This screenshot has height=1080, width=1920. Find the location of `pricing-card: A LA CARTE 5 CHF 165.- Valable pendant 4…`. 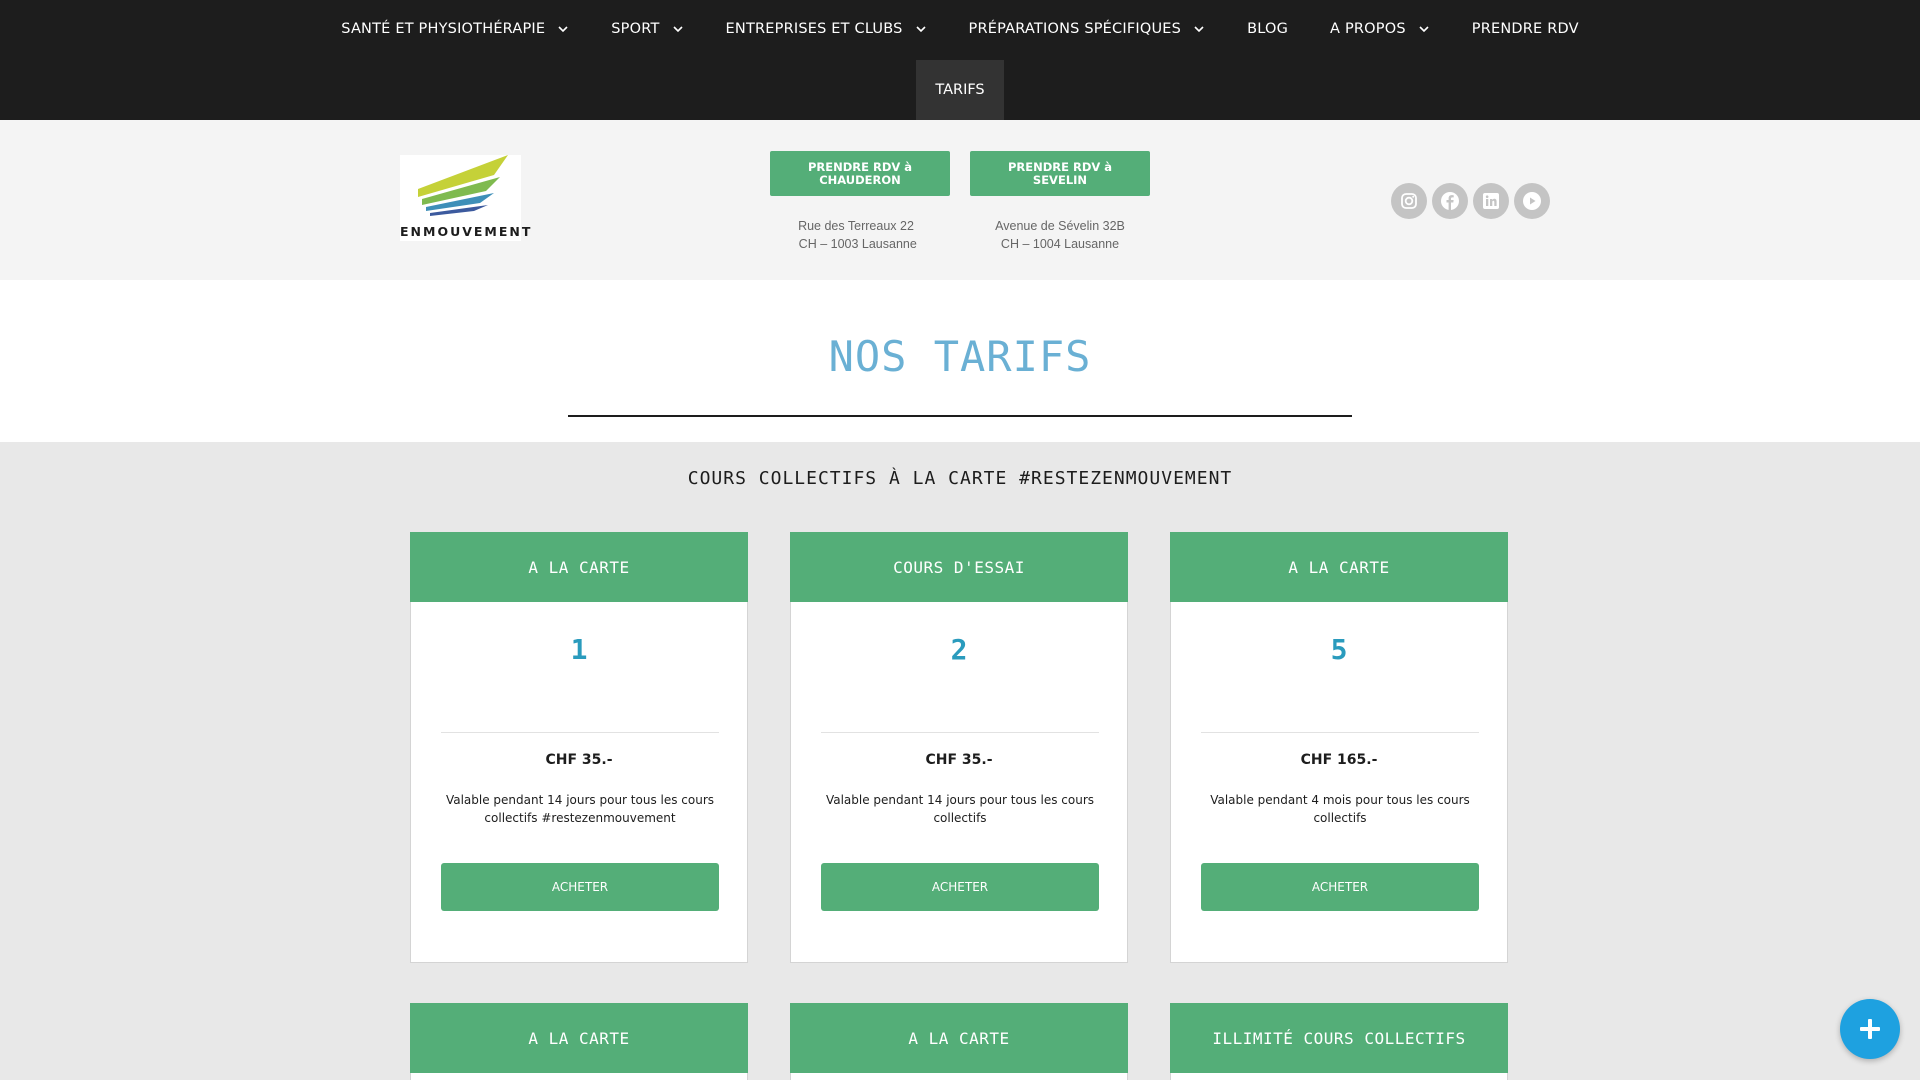

pricing-card: A LA CARTE 5 CHF 165.- Valable pendant 4… is located at coordinates (1339, 747).